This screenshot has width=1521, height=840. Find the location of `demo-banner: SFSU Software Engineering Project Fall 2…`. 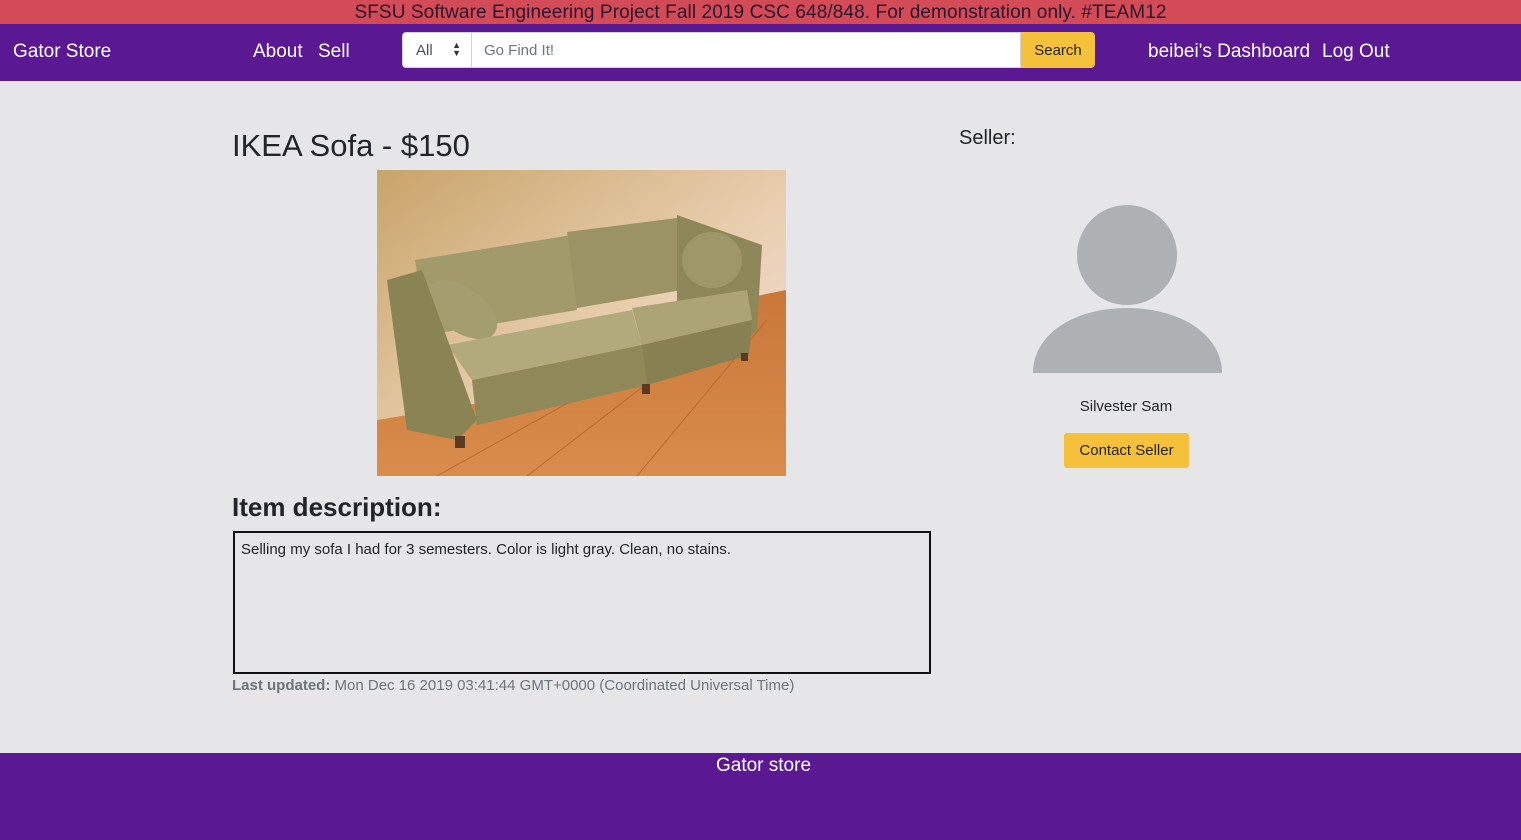

demo-banner: SFSU Software Engineering Project Fall 2… is located at coordinates (760, 12).